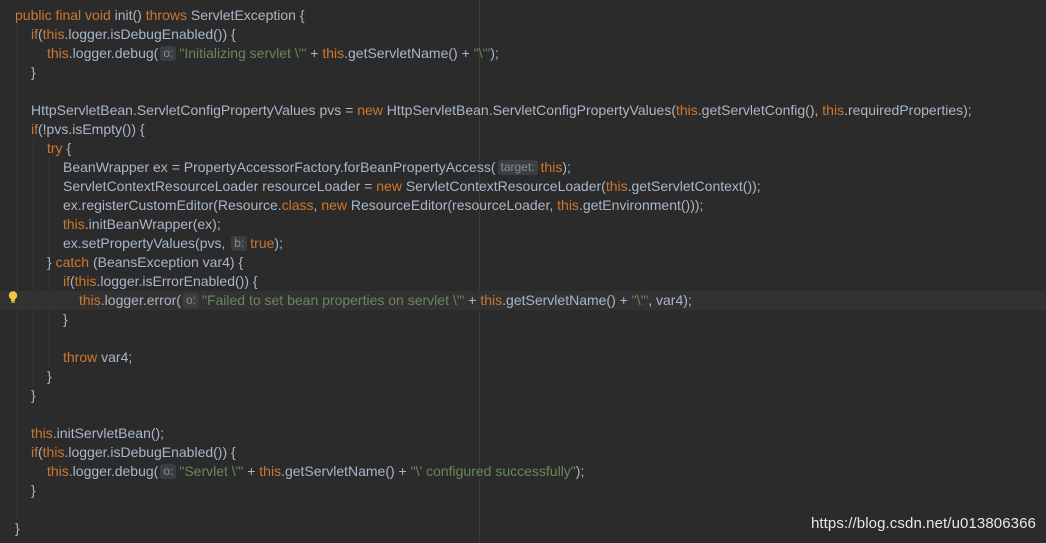 This screenshot has height=543, width=1046. What do you see at coordinates (168, 15) in the screenshot?
I see `keyword-token: throws` at bounding box center [168, 15].